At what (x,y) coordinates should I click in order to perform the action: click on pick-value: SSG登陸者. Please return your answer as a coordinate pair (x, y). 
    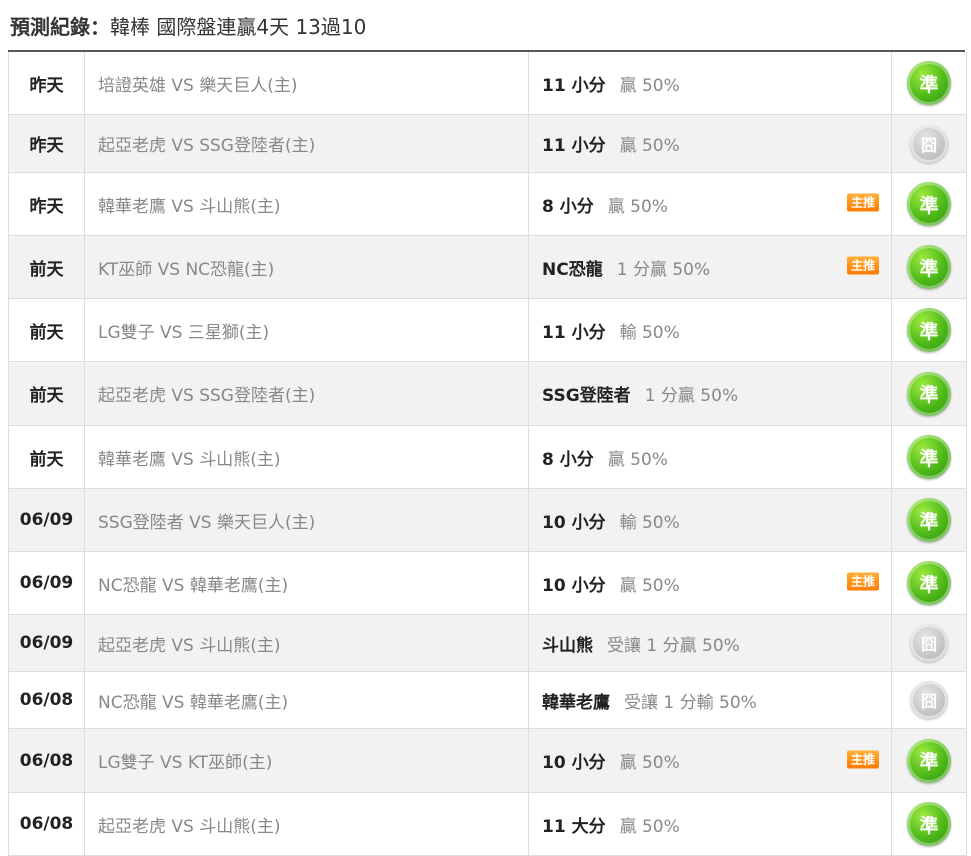
    Looking at the image, I should click on (586, 396).